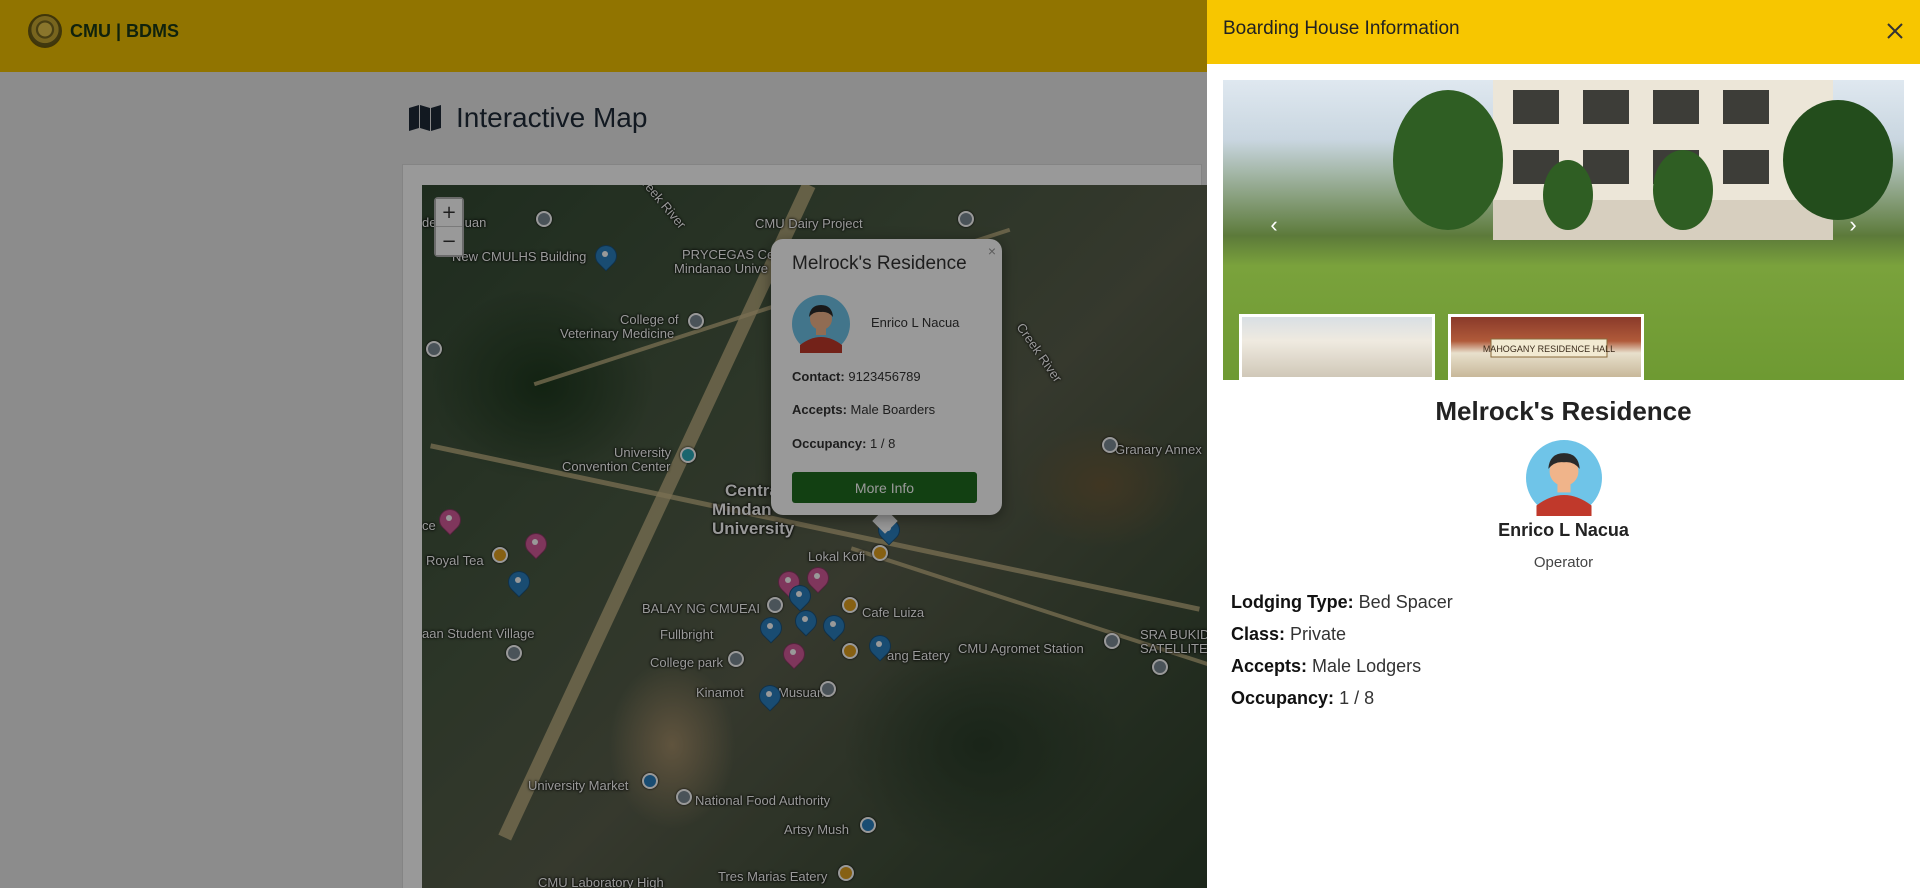  I want to click on photo-thumbnail: MAHOGANY RESIDENCE HALL, so click(1546, 347).